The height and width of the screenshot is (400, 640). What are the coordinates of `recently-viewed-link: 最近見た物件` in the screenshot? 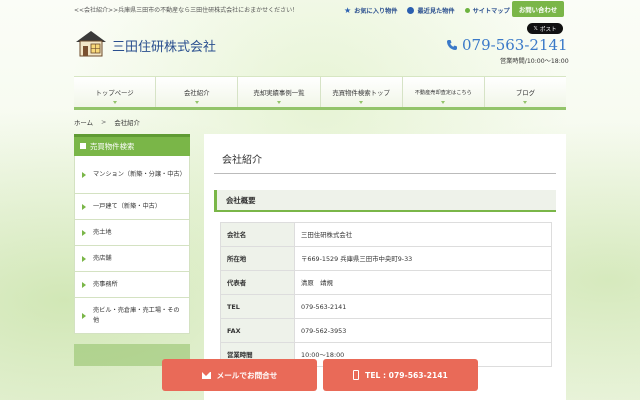 It's located at (431, 10).